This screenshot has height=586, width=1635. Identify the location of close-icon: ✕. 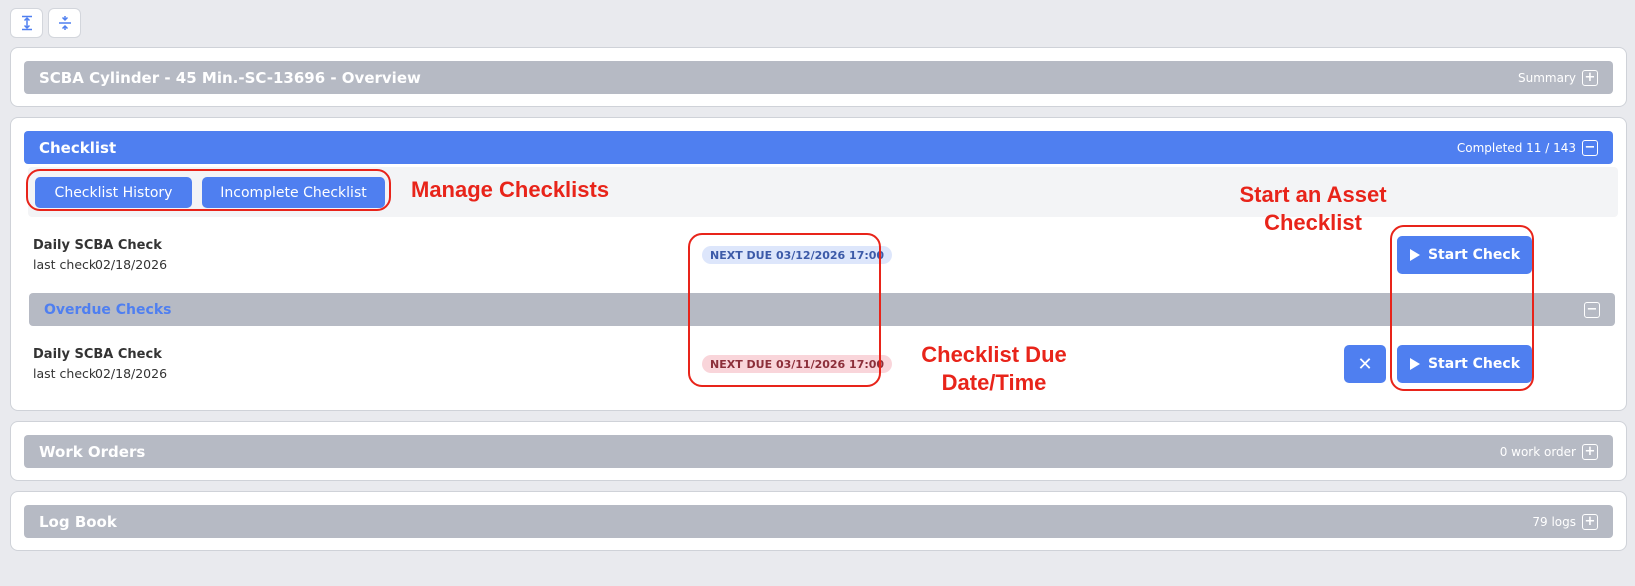
(1365, 364).